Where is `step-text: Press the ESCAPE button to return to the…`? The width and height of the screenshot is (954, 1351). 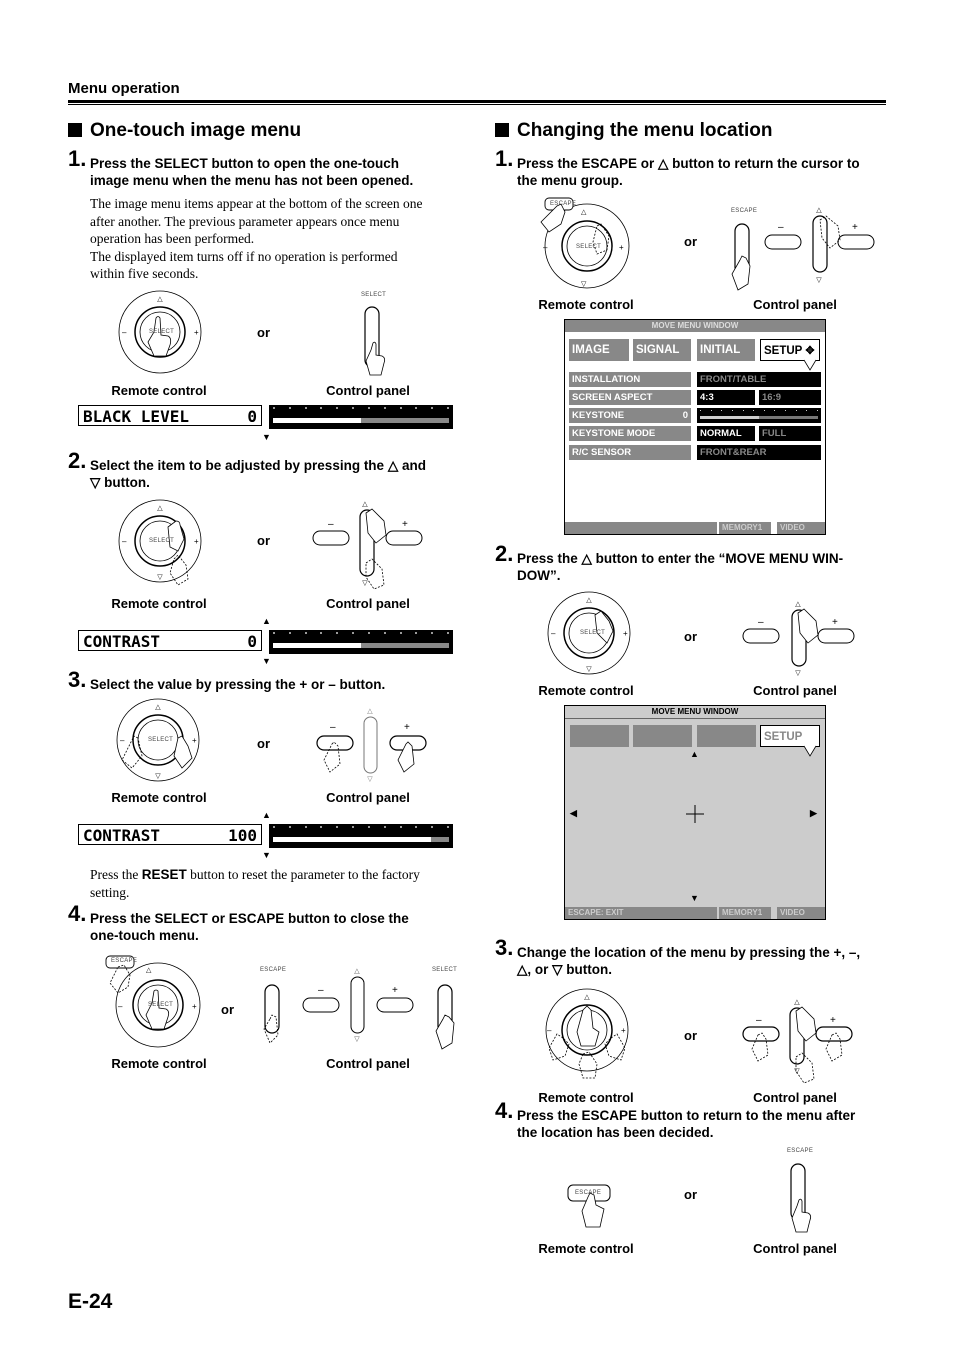 step-text: Press the ESCAPE button to return to the… is located at coordinates (686, 1115).